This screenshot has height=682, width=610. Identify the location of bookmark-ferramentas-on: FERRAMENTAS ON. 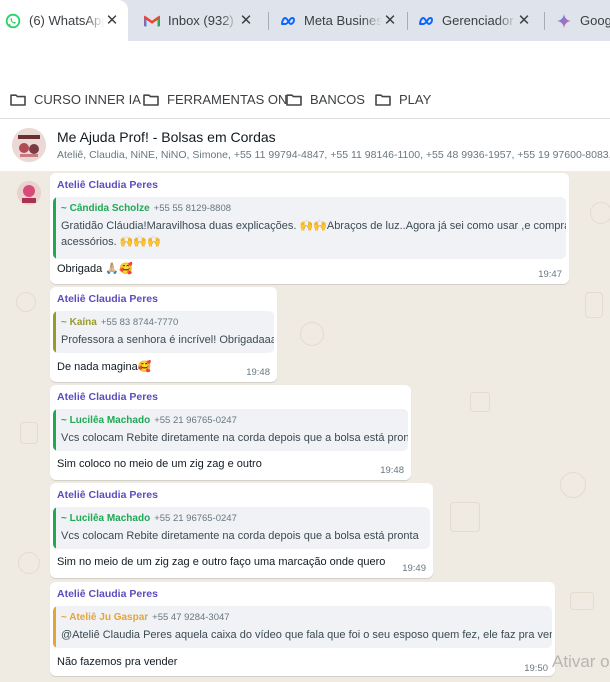
(215, 99).